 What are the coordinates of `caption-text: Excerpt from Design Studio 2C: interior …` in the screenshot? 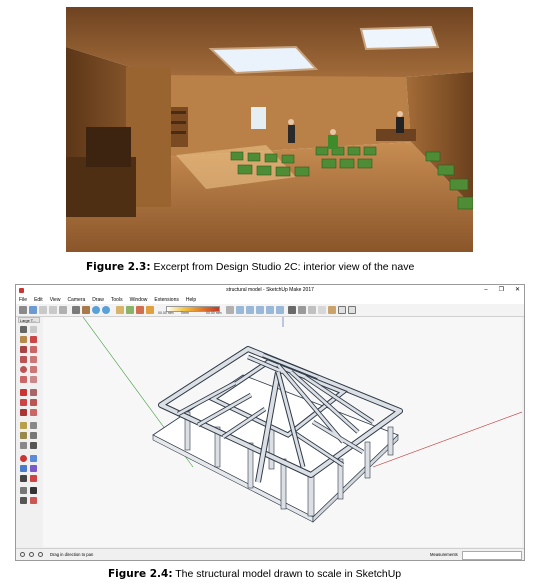 It's located at (284, 267).